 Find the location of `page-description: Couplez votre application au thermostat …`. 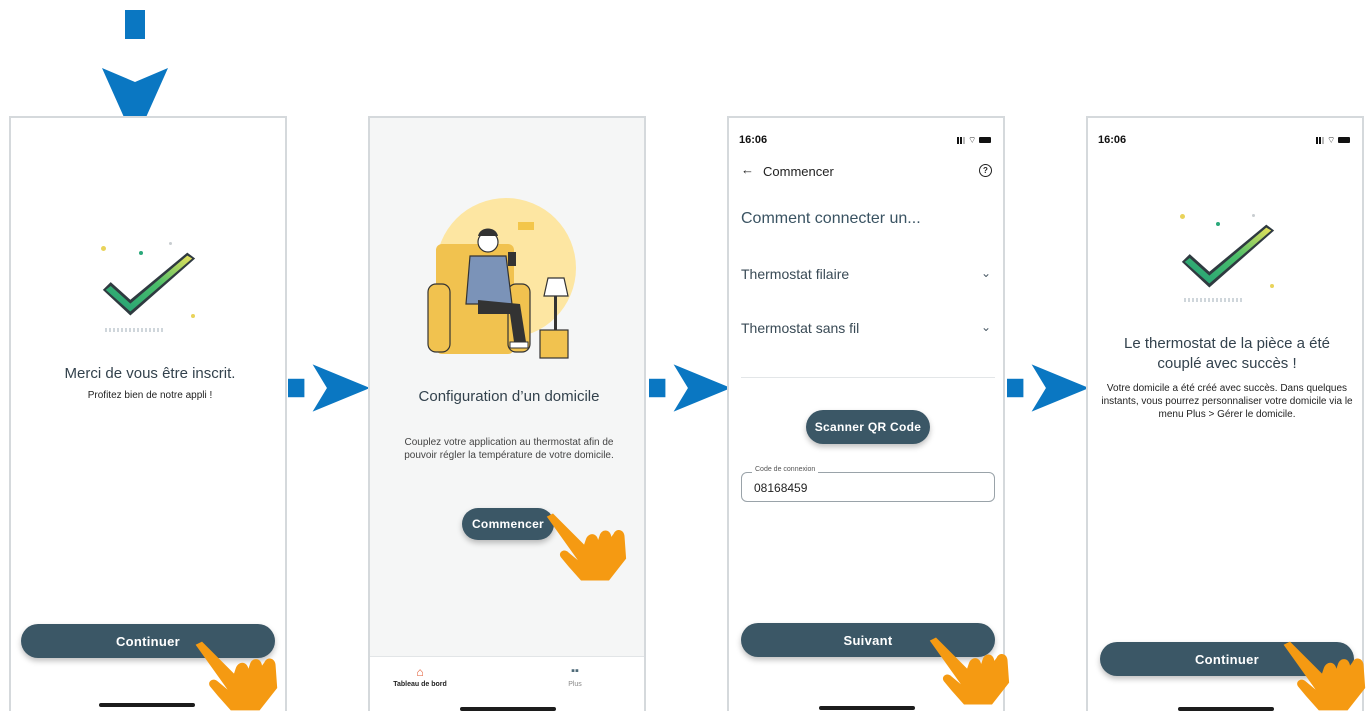

page-description: Couplez votre application au thermostat … is located at coordinates (509, 449).